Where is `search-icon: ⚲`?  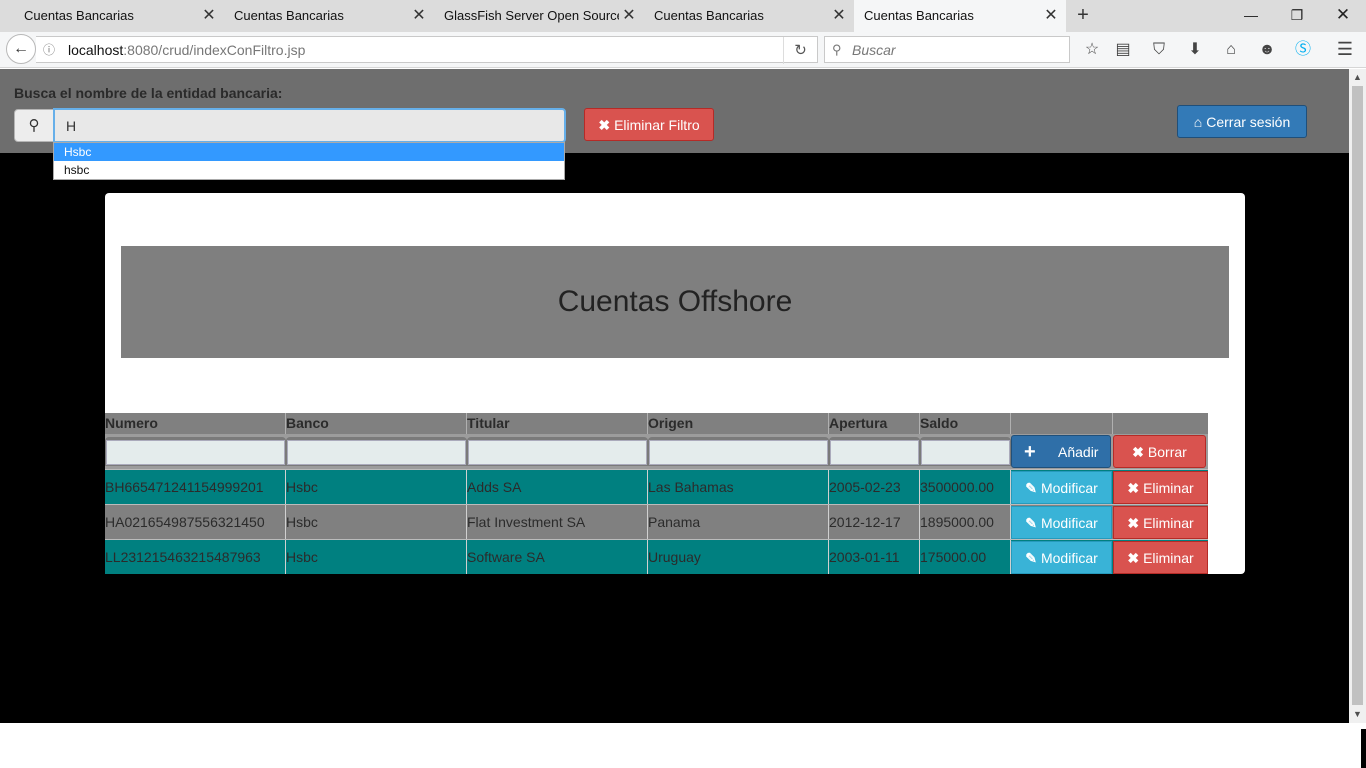
search-icon: ⚲ is located at coordinates (34, 125).